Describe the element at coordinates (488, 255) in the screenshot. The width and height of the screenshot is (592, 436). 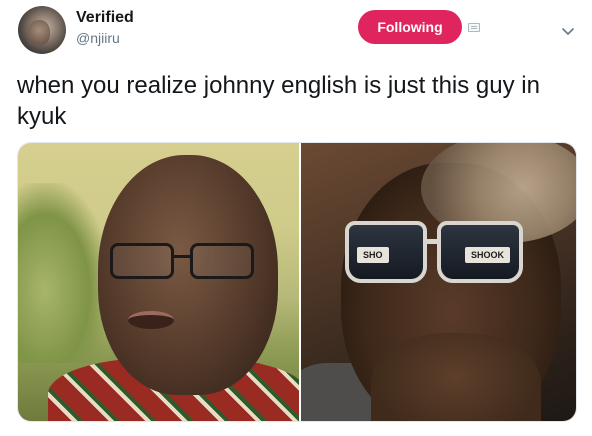
I see `shook-sticker-right: SHOOK` at that location.